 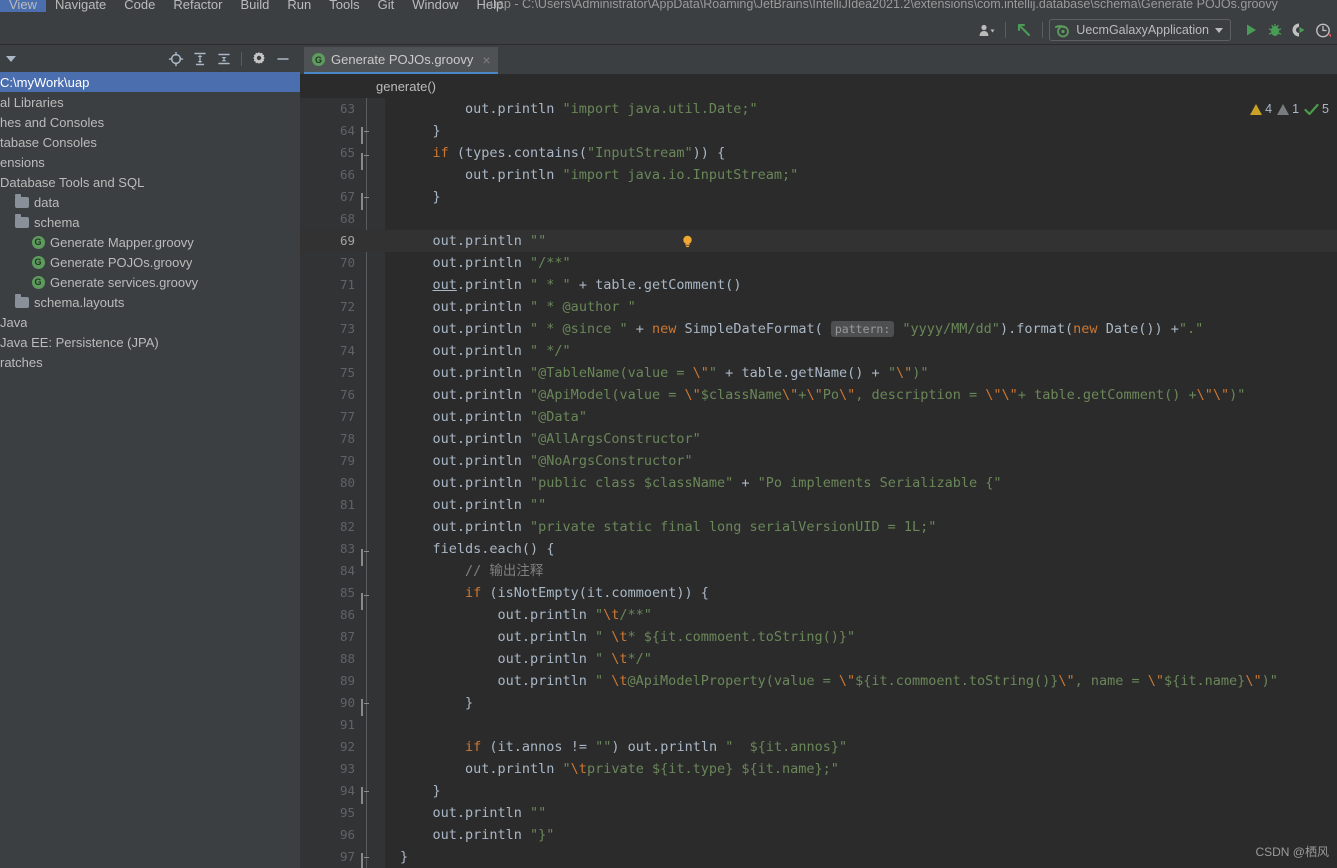 I want to click on code-line: 77 out.println "@Data", so click(x=818, y=417).